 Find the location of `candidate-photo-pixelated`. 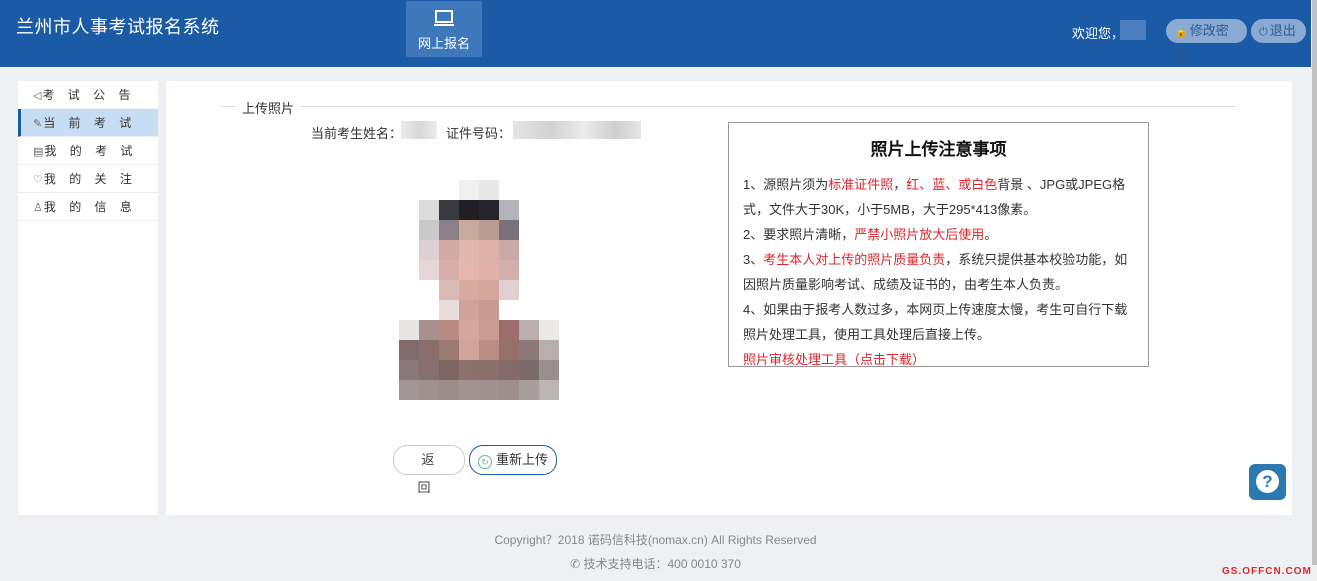

candidate-photo-pixelated is located at coordinates (479, 289).